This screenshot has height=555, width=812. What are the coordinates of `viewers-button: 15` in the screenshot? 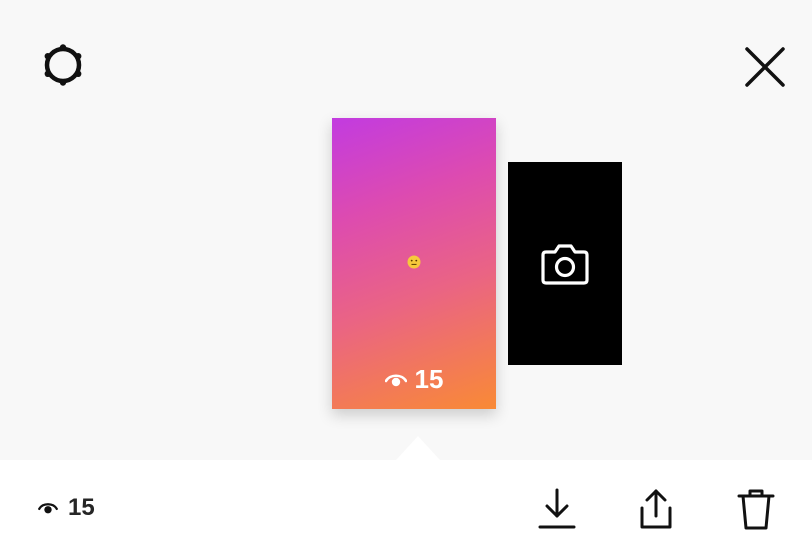 It's located at (66, 508).